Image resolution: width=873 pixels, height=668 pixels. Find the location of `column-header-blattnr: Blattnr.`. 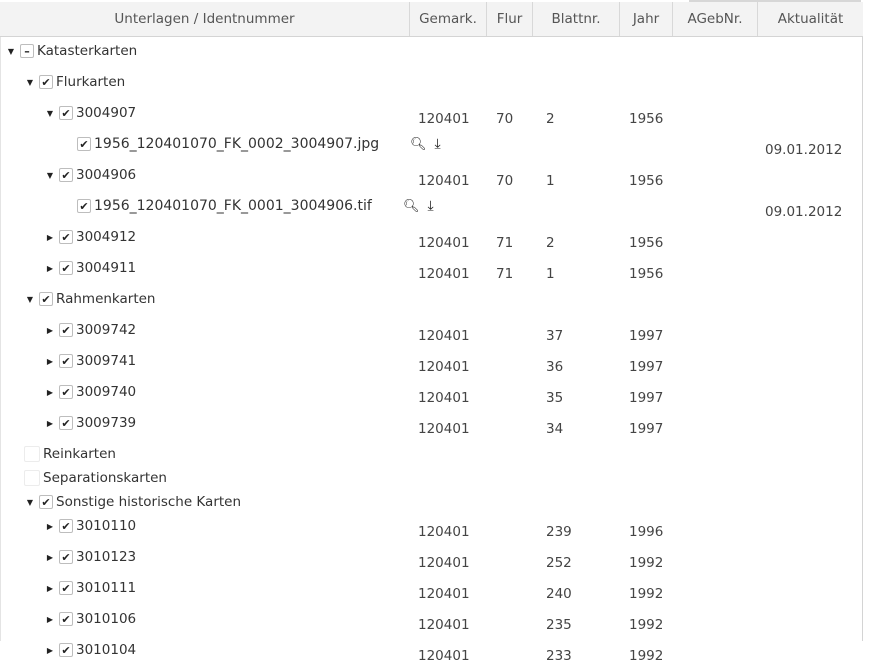

column-header-blattnr: Blattnr. is located at coordinates (576, 19).